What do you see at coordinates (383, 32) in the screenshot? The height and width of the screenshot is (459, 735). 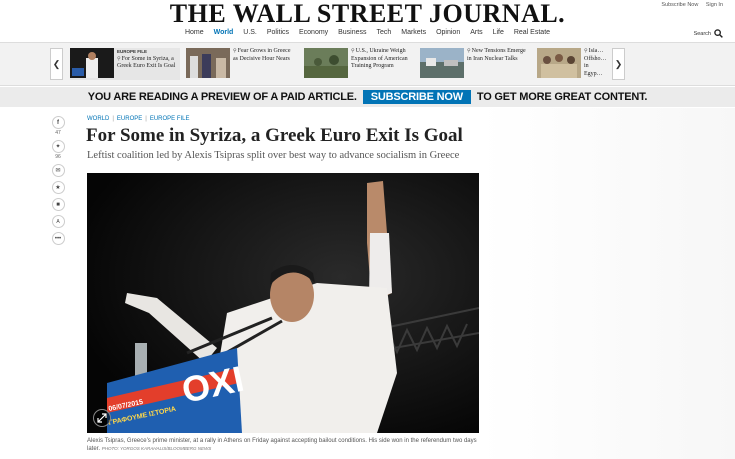 I see `nav-tech: Tech` at bounding box center [383, 32].